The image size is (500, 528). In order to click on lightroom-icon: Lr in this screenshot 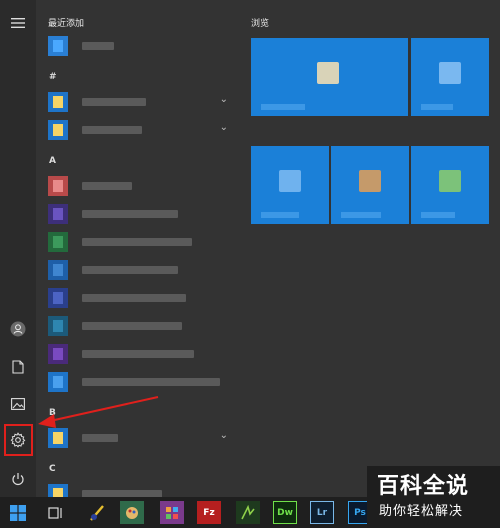, I will do `click(322, 512)`.